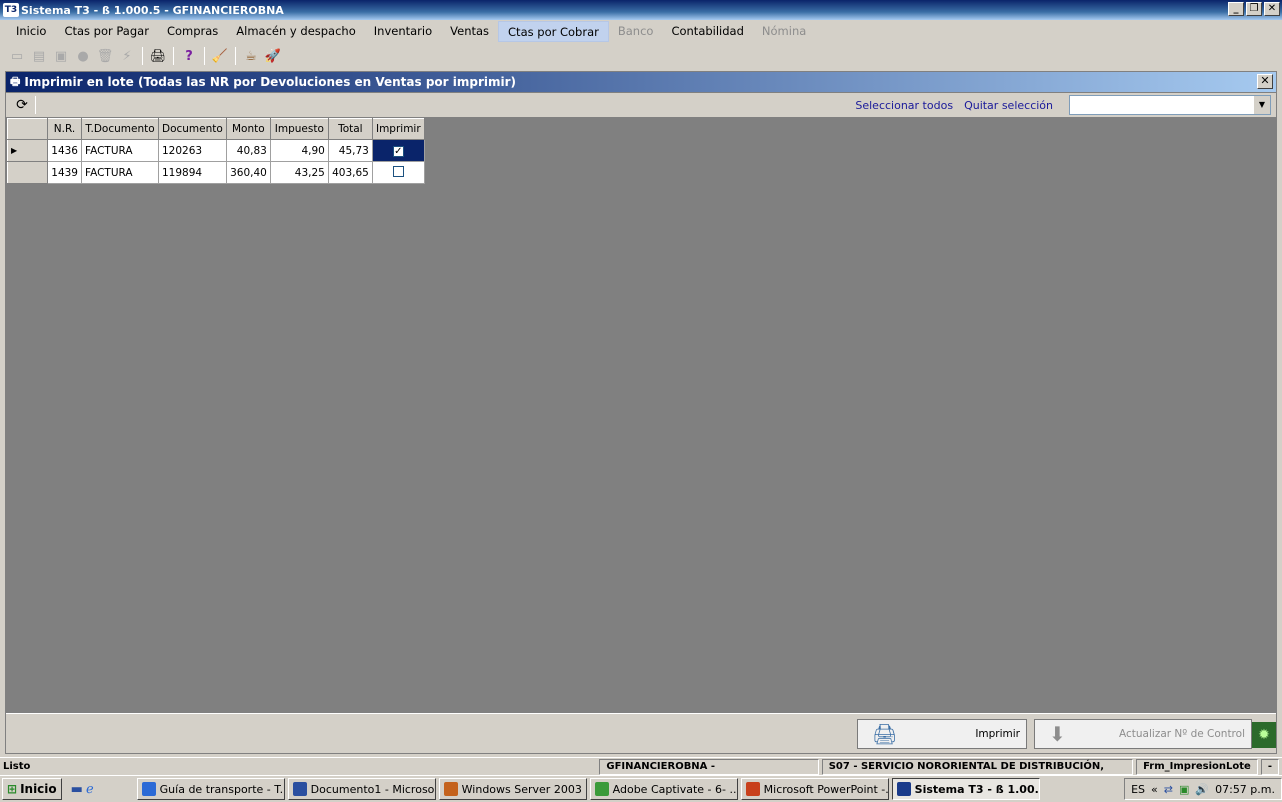  I want to click on show-desktop-icon: ▬, so click(77, 789).